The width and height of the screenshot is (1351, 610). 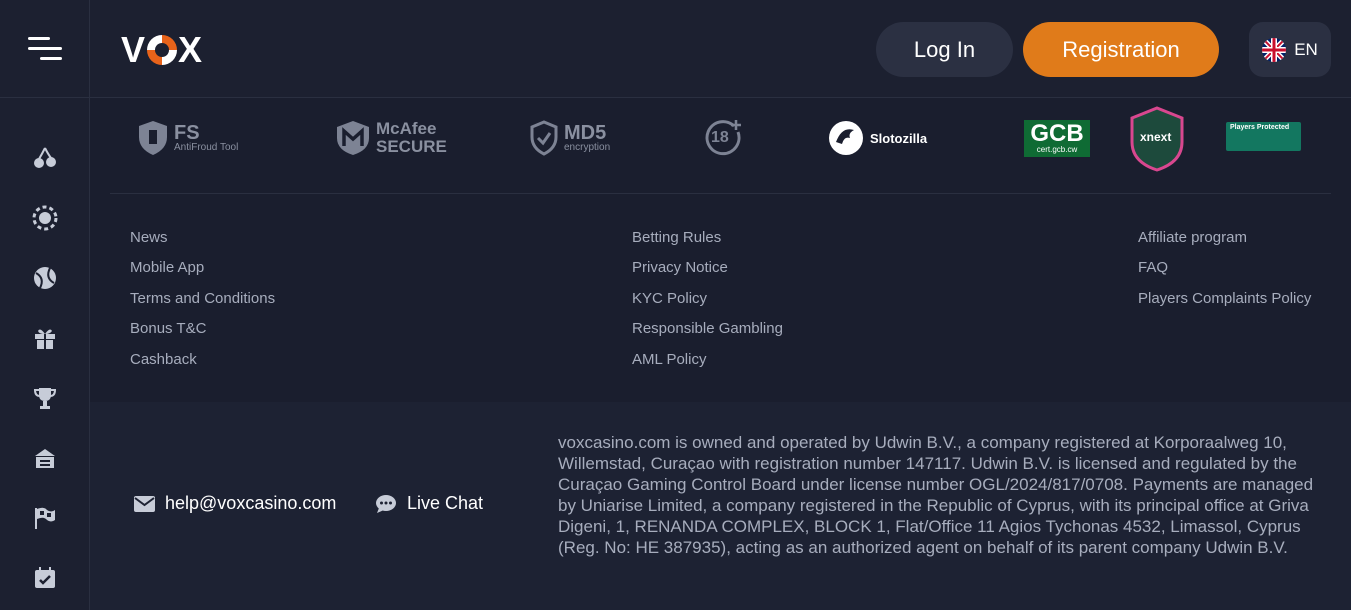 I want to click on mcafee-secure-badge: McAfee SECURE, so click(x=391, y=138).